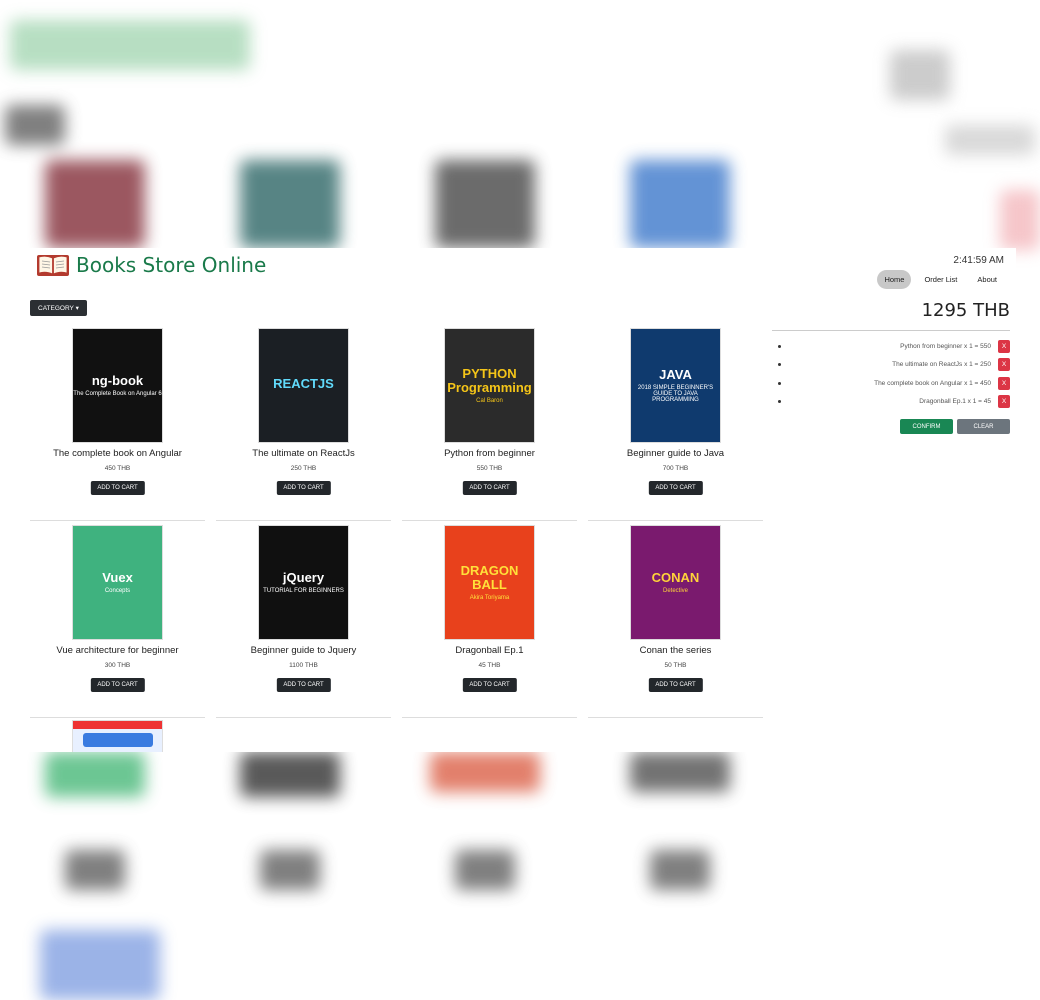 The width and height of the screenshot is (1040, 1000). Describe the element at coordinates (675, 577) in the screenshot. I see `cover-title: CONAN` at that location.